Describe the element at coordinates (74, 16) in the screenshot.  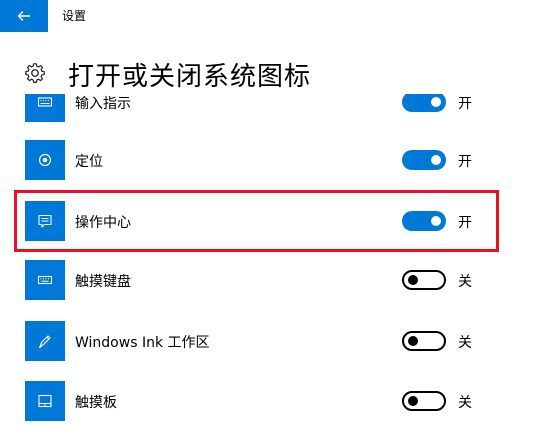
I see `app-title: 设置` at that location.